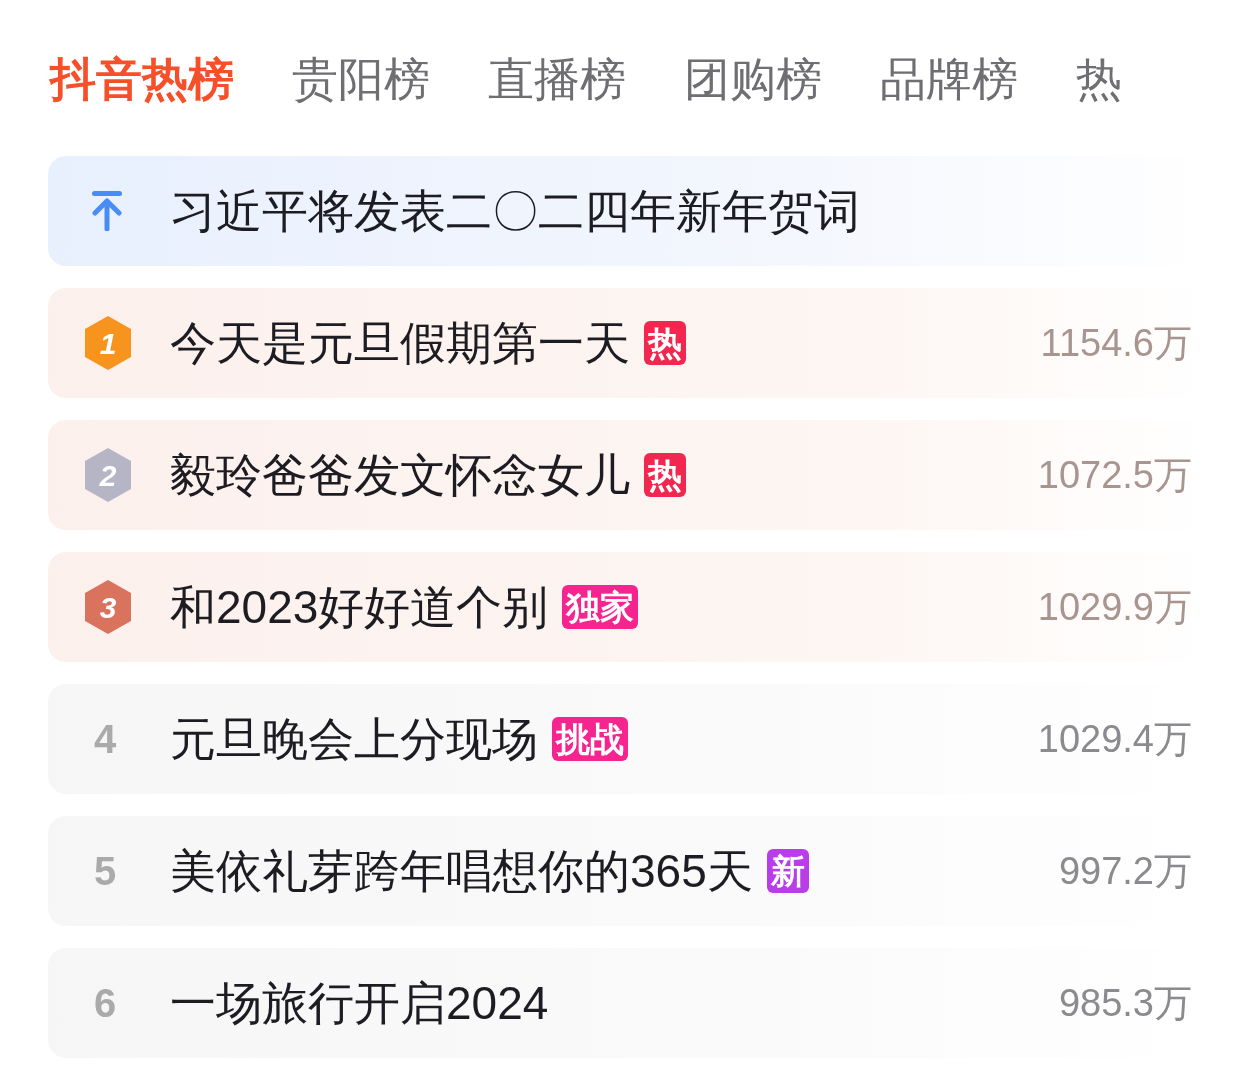 The width and height of the screenshot is (1242, 1082). What do you see at coordinates (359, 607) in the screenshot?
I see `item-title: 和2023好好道个别` at bounding box center [359, 607].